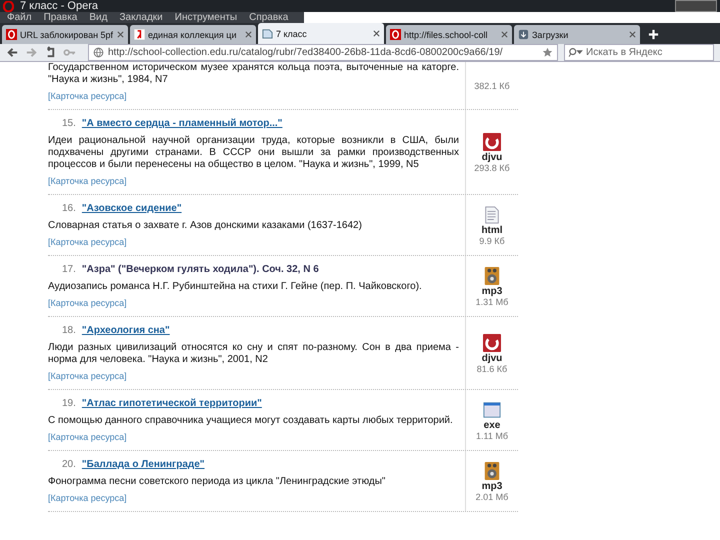  I want to click on item-number: 20., so click(69, 464).